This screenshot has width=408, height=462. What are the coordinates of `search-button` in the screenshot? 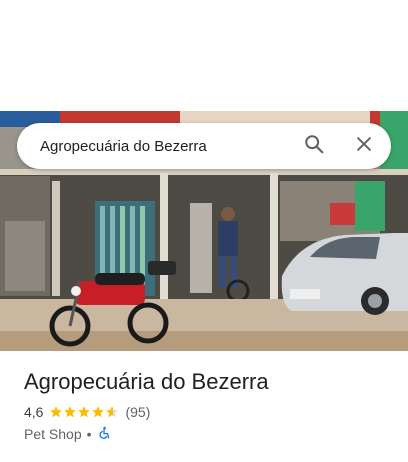 It's located at (314, 146).